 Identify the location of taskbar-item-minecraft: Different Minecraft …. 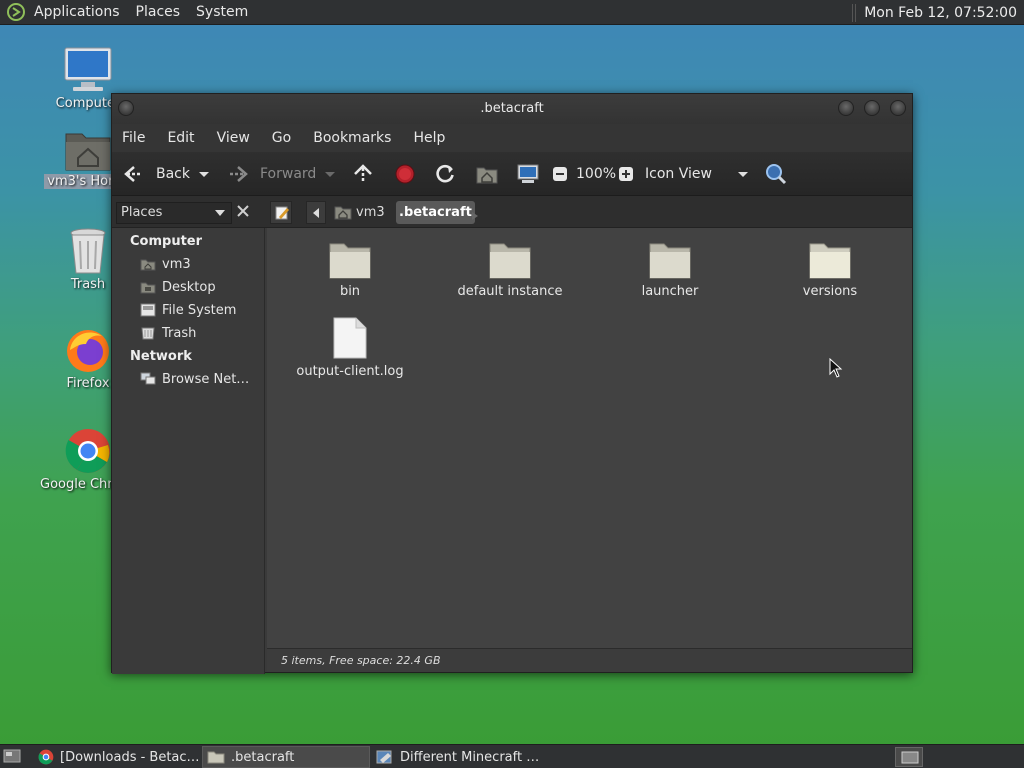
(456, 757).